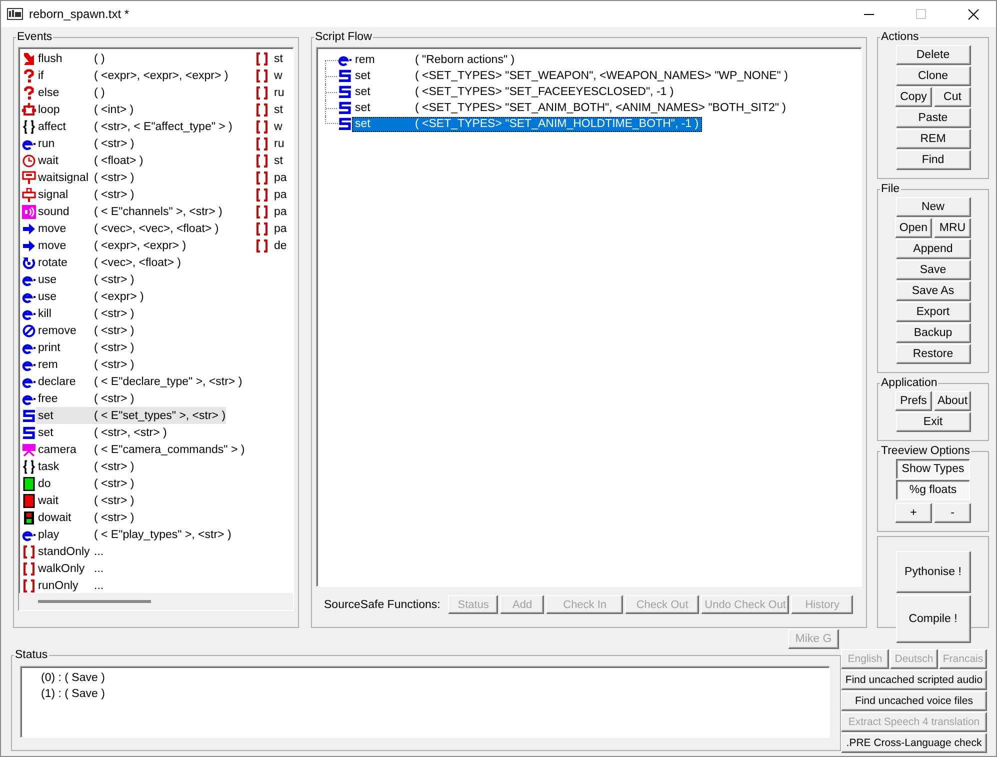 The image size is (997, 757). What do you see at coordinates (65, 212) in the screenshot?
I see `event-name: sound` at bounding box center [65, 212].